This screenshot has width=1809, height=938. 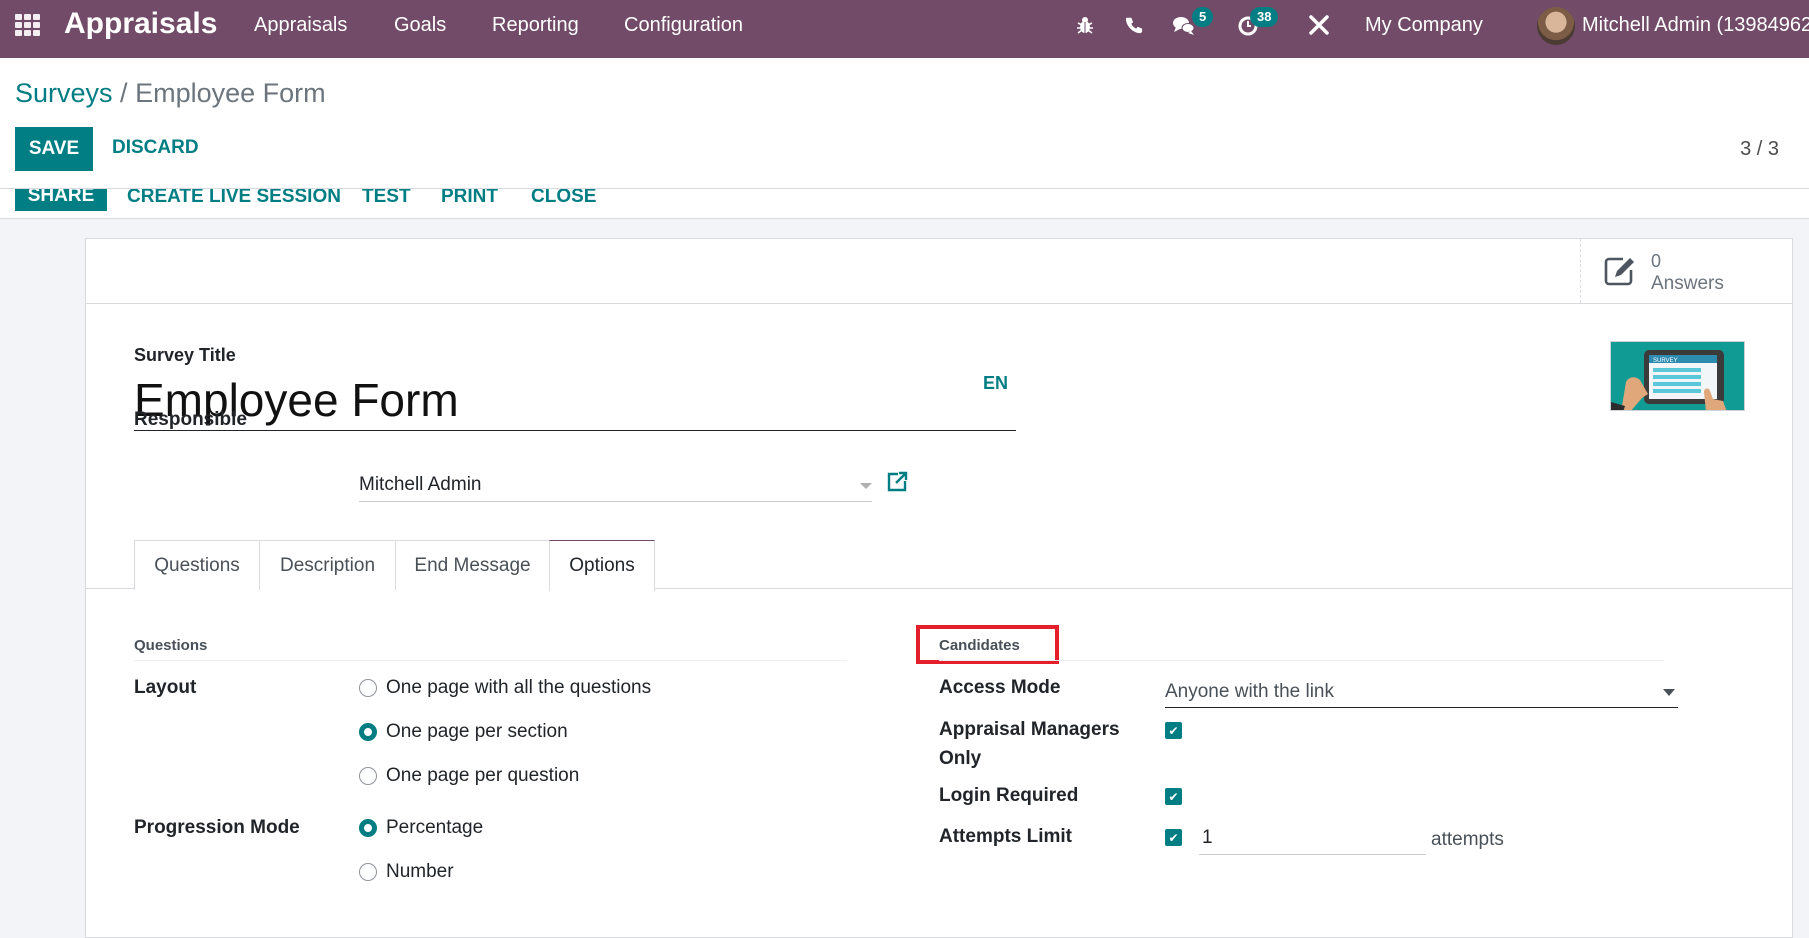 I want to click on breadcrumb-surveys: Surveys, so click(x=64, y=93).